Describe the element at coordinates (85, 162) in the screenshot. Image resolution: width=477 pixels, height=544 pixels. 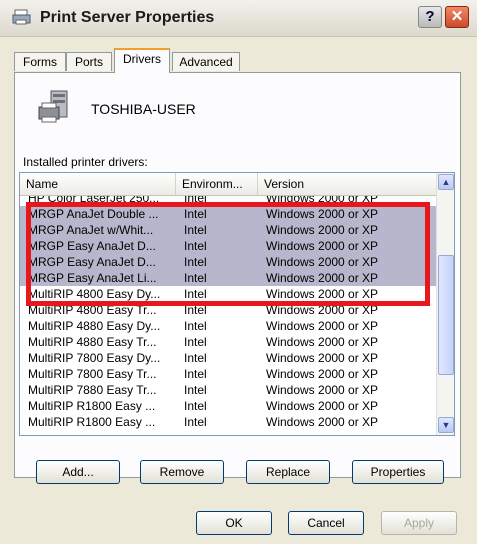
I see `installed-drivers-label: Installed printer drivers:` at that location.